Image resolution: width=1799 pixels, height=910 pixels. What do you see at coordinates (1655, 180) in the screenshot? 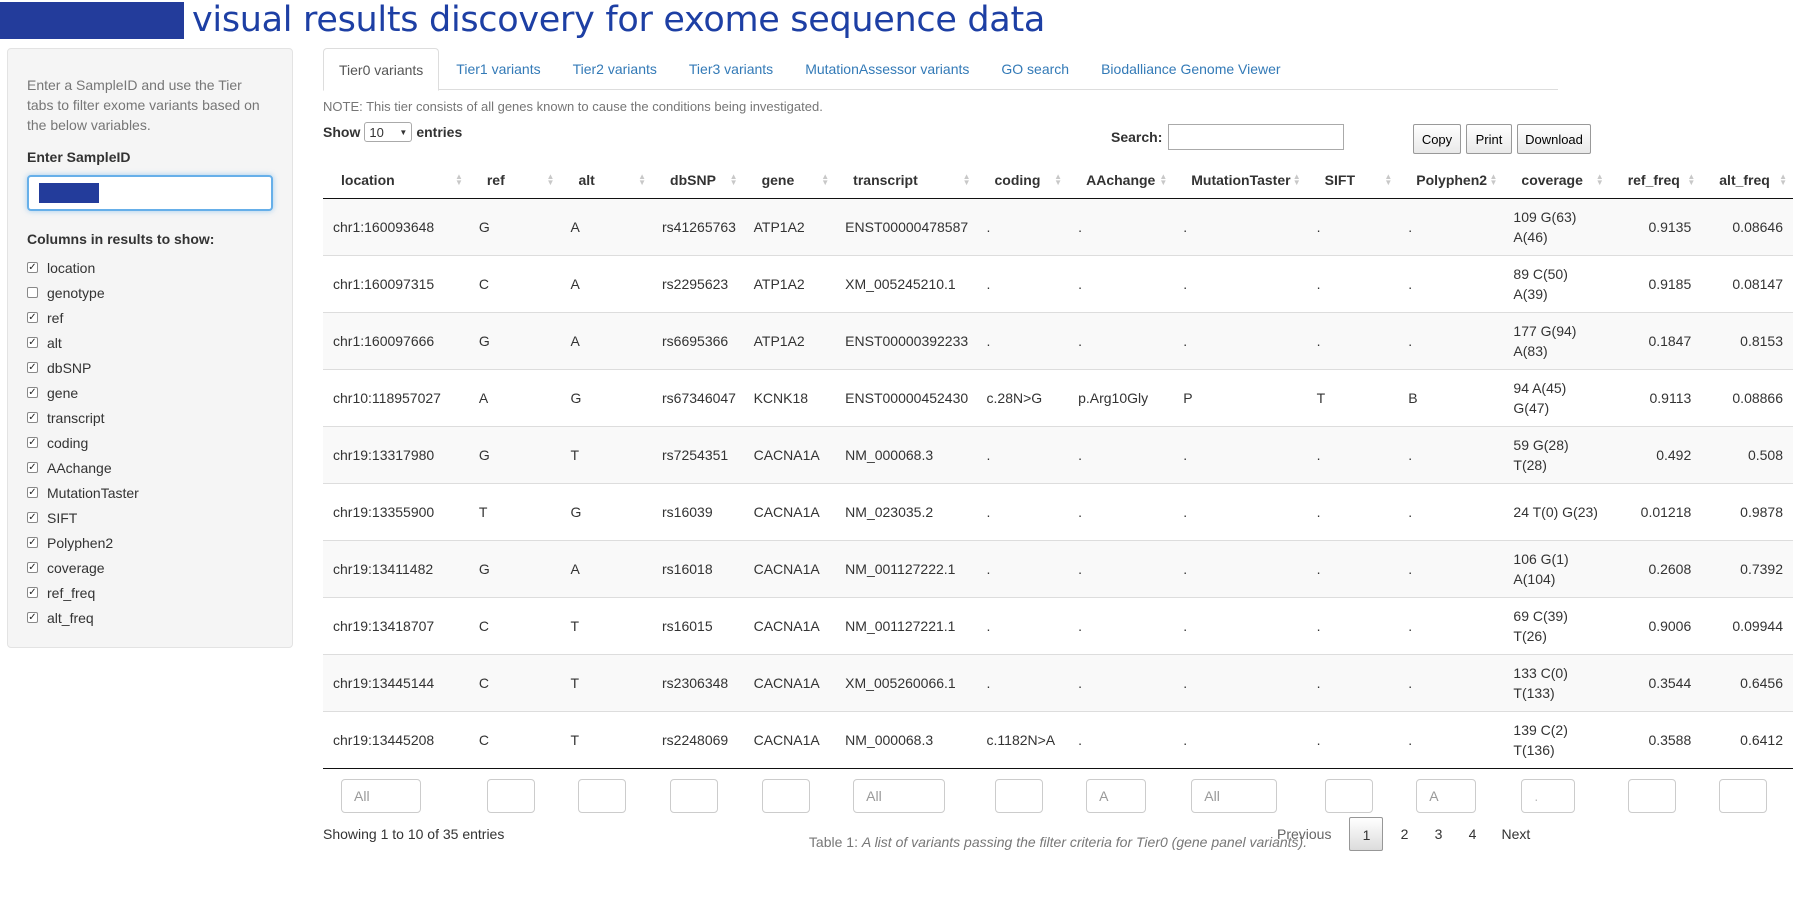
I see `column-header-ref_freq: ref_freq ▲ ▼` at bounding box center [1655, 180].